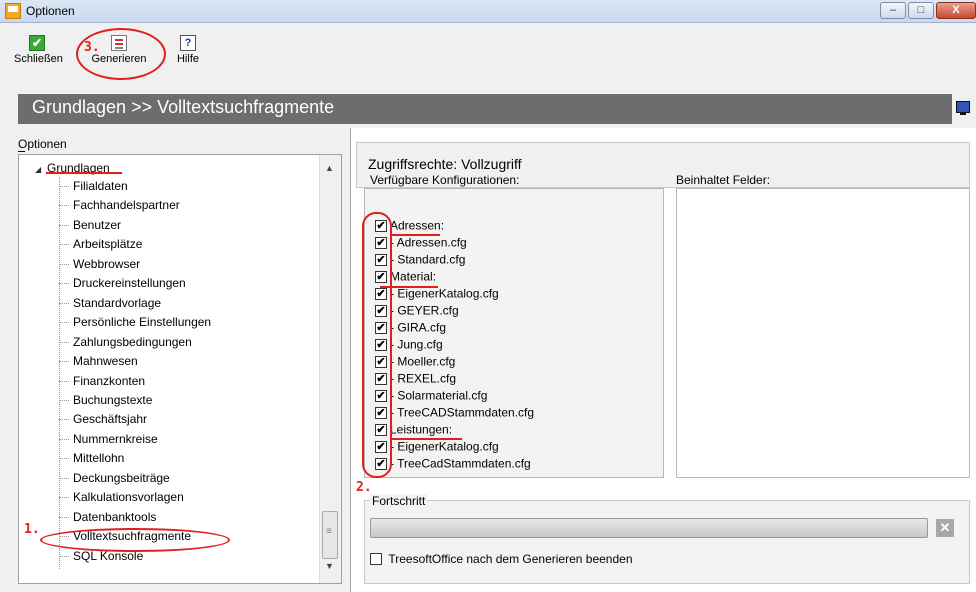  Describe the element at coordinates (121, 54) in the screenshot. I see `annotation-ring-generate` at that location.